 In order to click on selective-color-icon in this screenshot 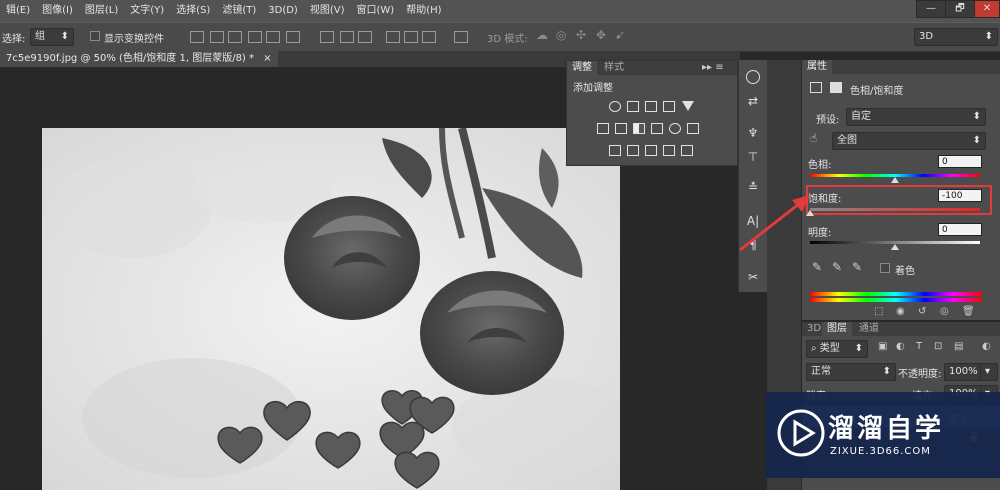, I will do `click(687, 150)`.